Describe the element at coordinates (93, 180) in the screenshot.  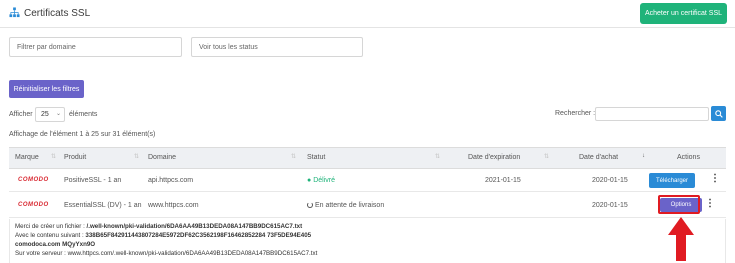
I see `product-cell: PositiveSSL - 1 an` at that location.